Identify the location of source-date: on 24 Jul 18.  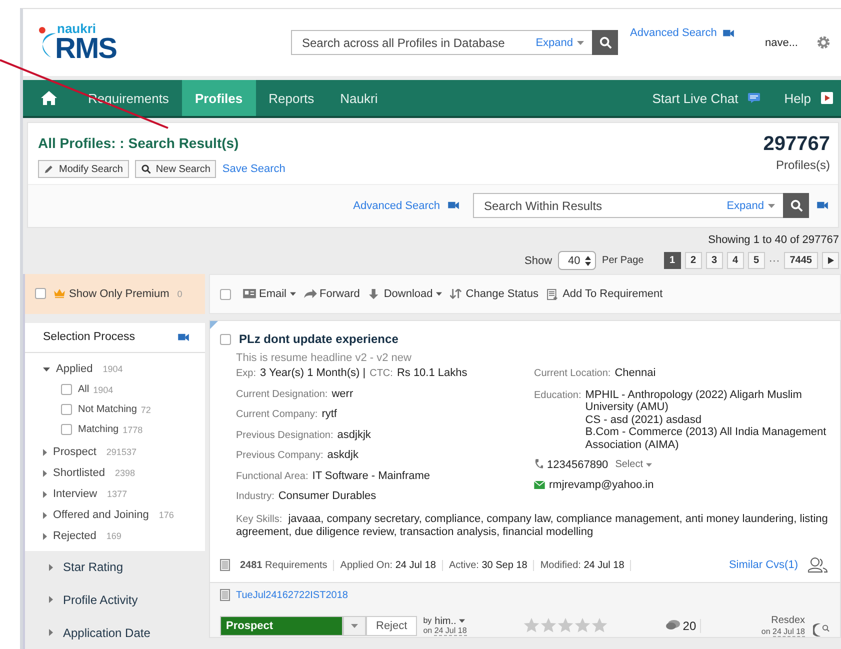
(783, 631).